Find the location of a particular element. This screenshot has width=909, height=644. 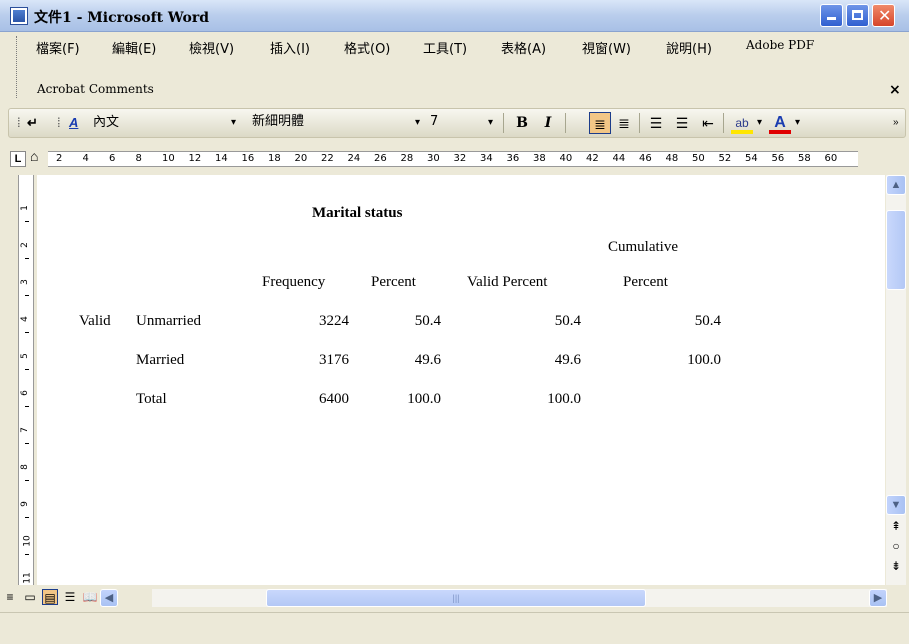

tab-selector: L is located at coordinates (18, 159).